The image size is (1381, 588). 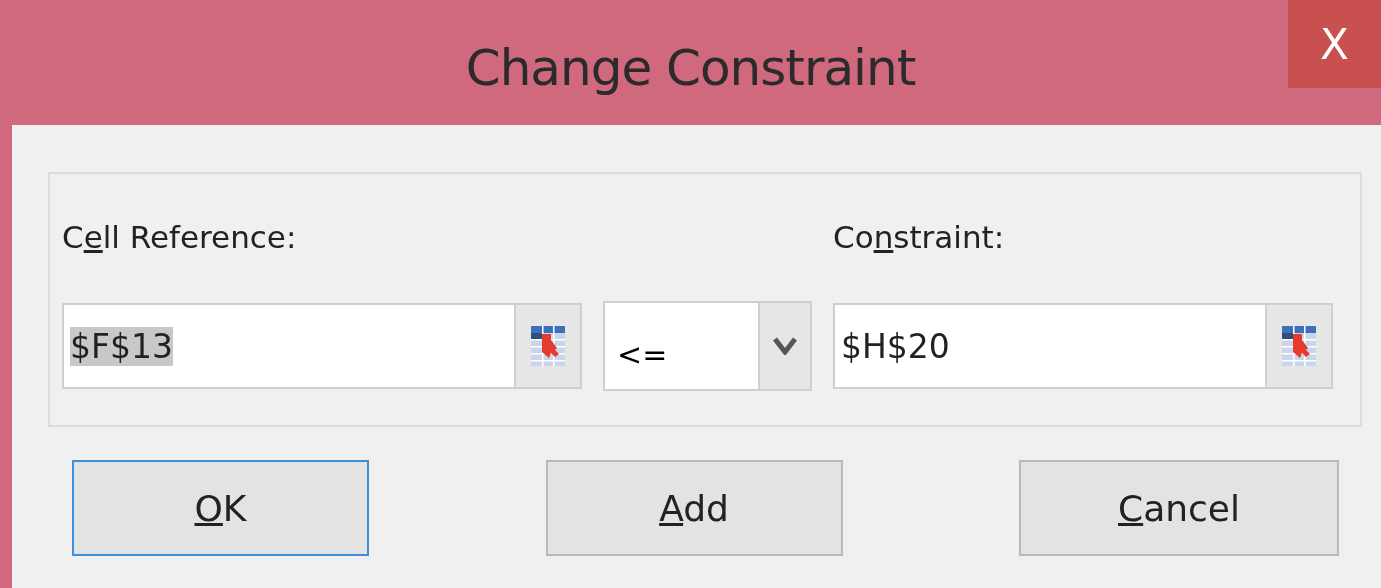 What do you see at coordinates (121, 346) in the screenshot?
I see `cell-reference-value: $F$13` at bounding box center [121, 346].